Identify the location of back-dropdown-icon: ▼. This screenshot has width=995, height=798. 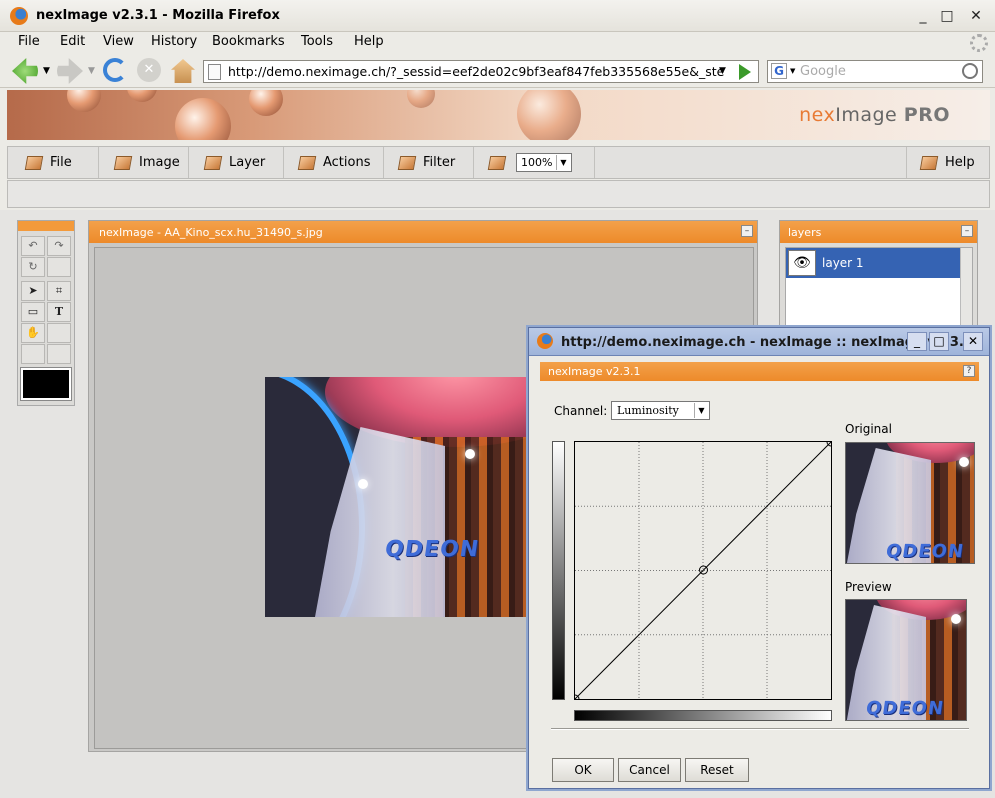
(46, 71).